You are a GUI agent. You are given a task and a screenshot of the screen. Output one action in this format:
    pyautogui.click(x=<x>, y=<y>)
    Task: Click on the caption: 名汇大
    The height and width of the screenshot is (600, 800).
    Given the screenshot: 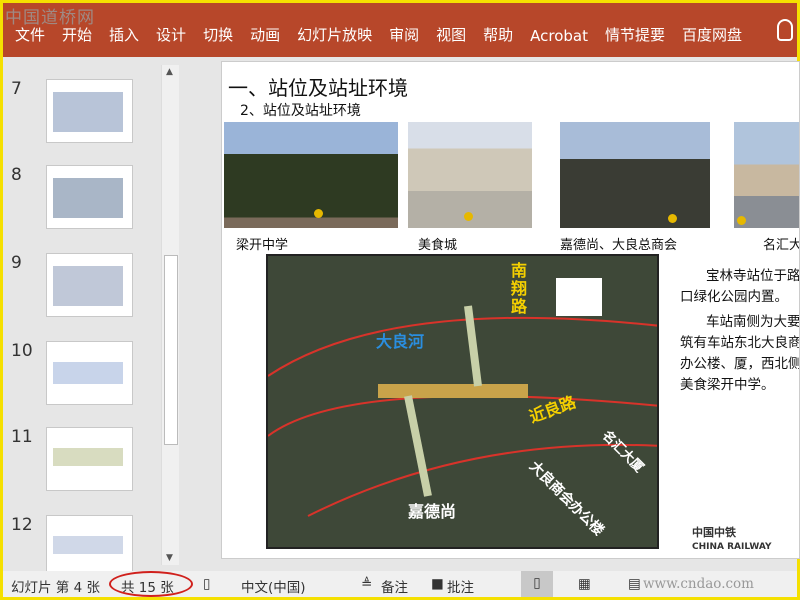 What is the action you would take?
    pyautogui.click(x=781, y=245)
    